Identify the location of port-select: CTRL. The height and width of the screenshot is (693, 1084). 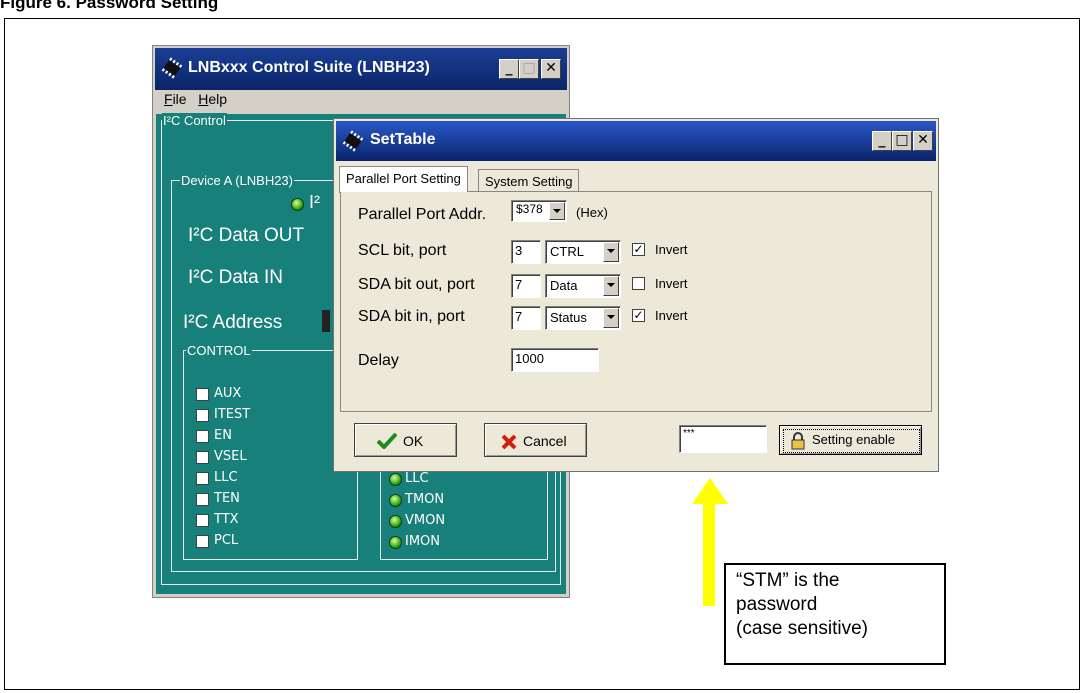
(583, 252).